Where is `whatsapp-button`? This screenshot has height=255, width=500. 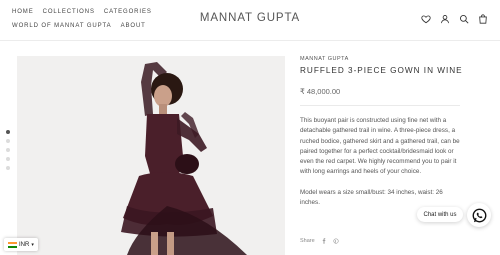 whatsapp-button is located at coordinates (479, 215).